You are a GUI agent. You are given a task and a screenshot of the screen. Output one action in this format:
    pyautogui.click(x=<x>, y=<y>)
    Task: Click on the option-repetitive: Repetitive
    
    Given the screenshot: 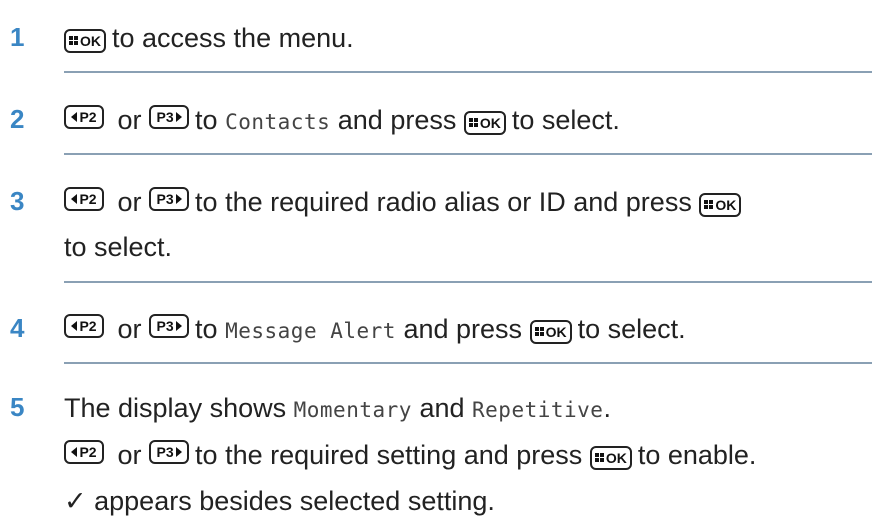 What is the action you would take?
    pyautogui.click(x=538, y=410)
    